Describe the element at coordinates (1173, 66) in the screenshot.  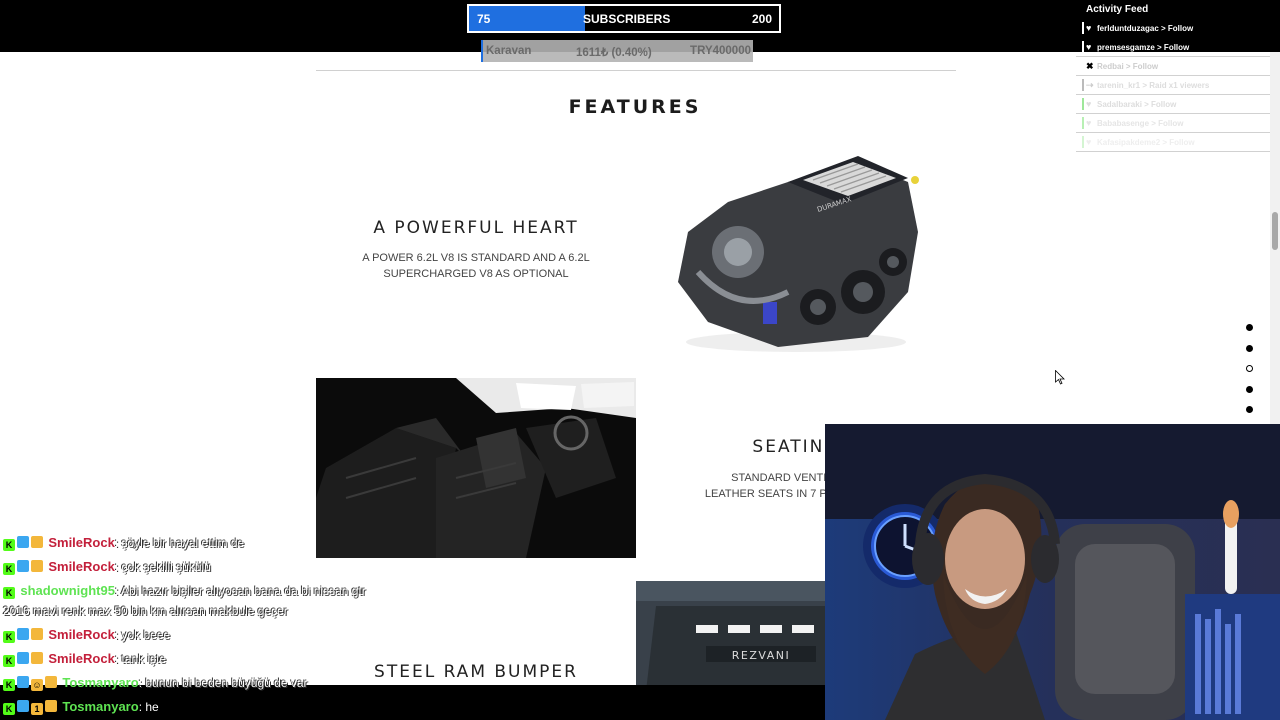
I see `feed-item: ✖ Redbai > Follow` at that location.